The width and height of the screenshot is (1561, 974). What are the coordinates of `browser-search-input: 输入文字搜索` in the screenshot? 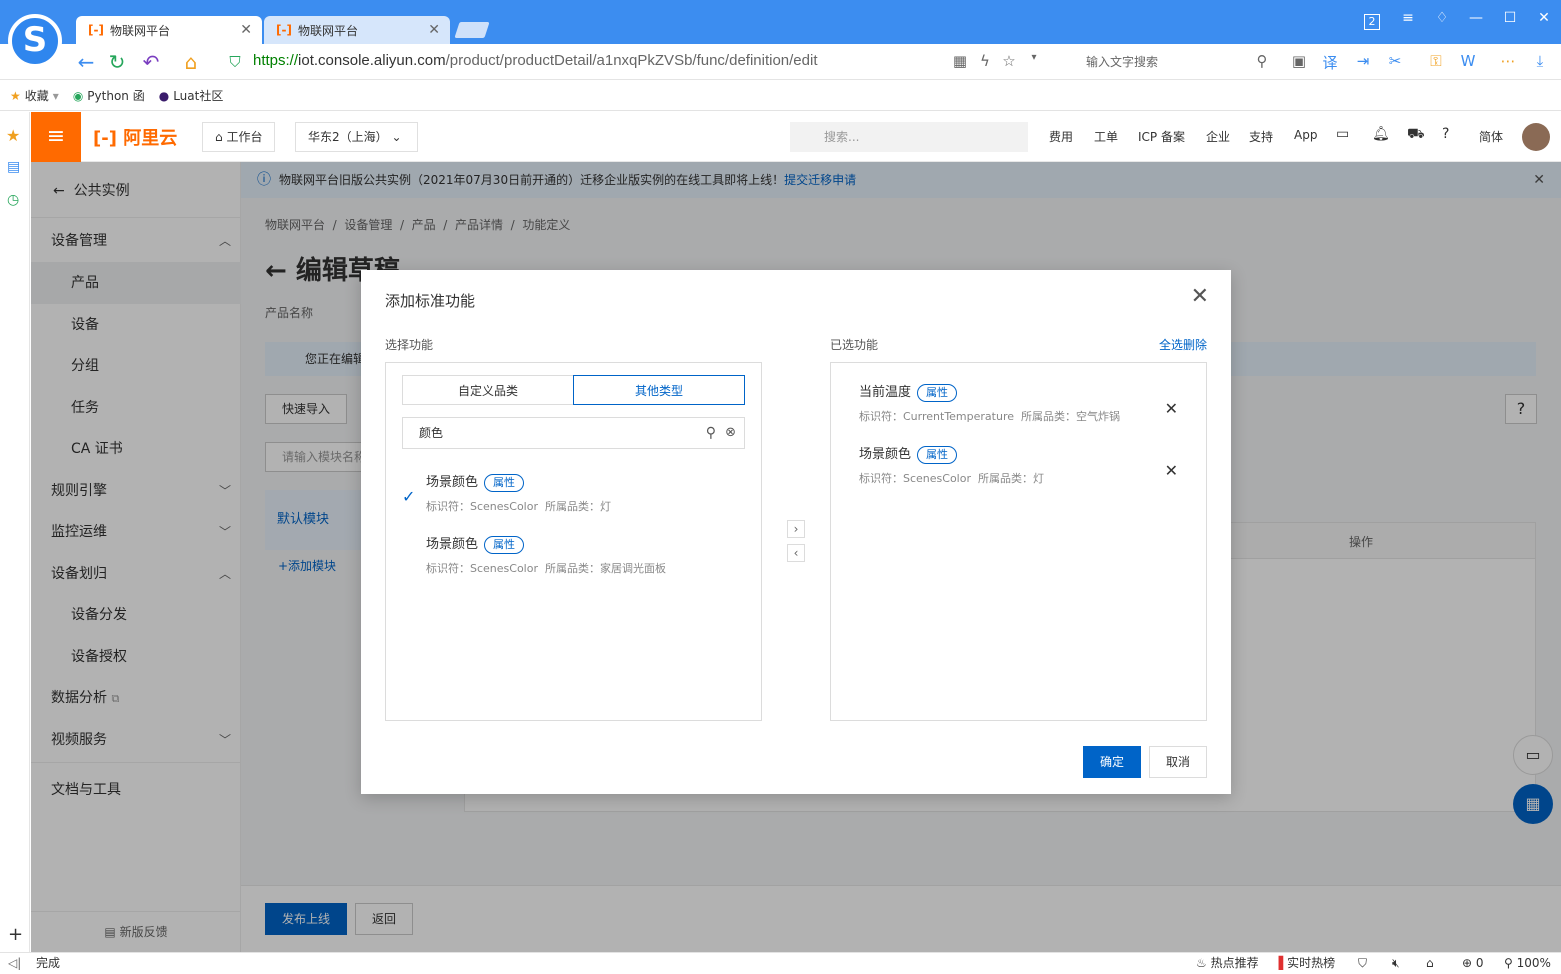 It's located at (1167, 62).